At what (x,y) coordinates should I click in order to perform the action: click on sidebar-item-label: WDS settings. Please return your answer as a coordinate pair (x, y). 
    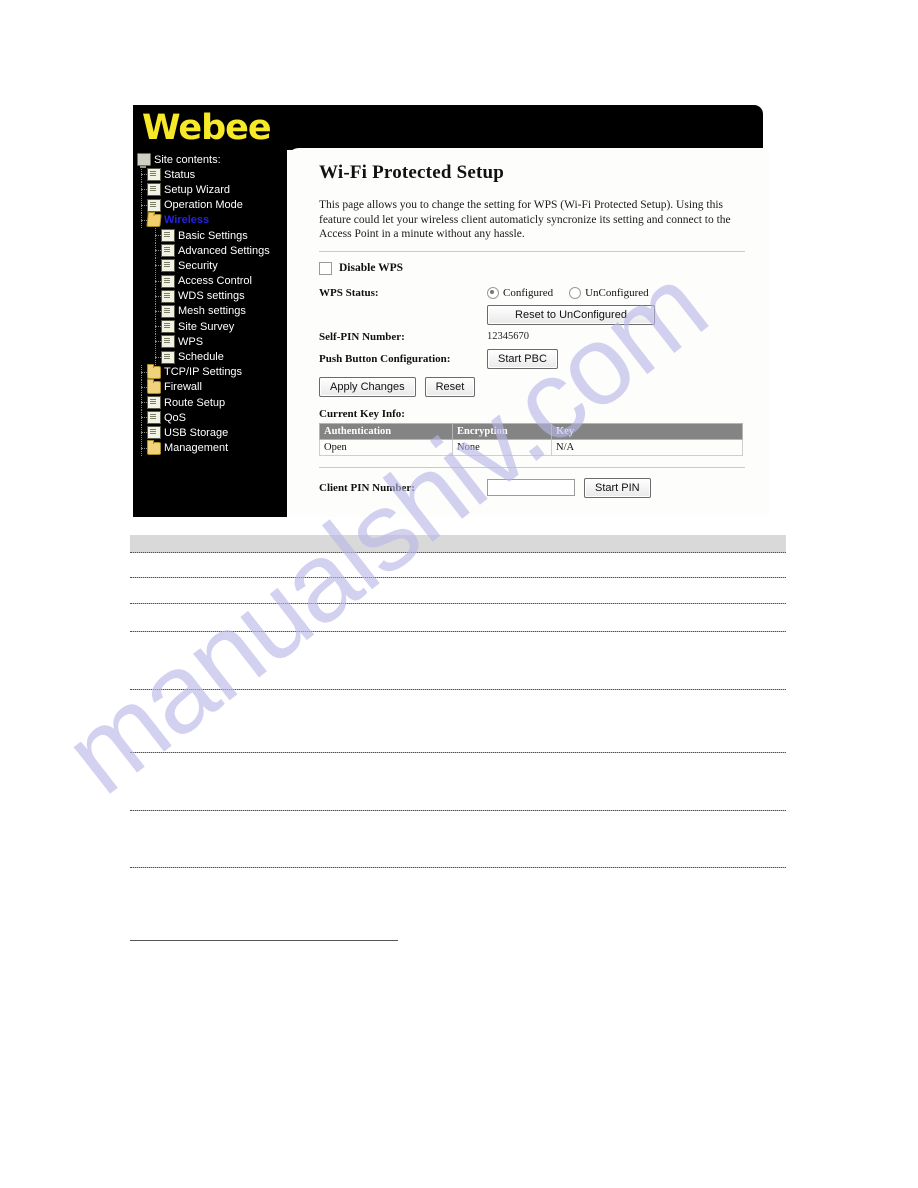
    Looking at the image, I should click on (211, 296).